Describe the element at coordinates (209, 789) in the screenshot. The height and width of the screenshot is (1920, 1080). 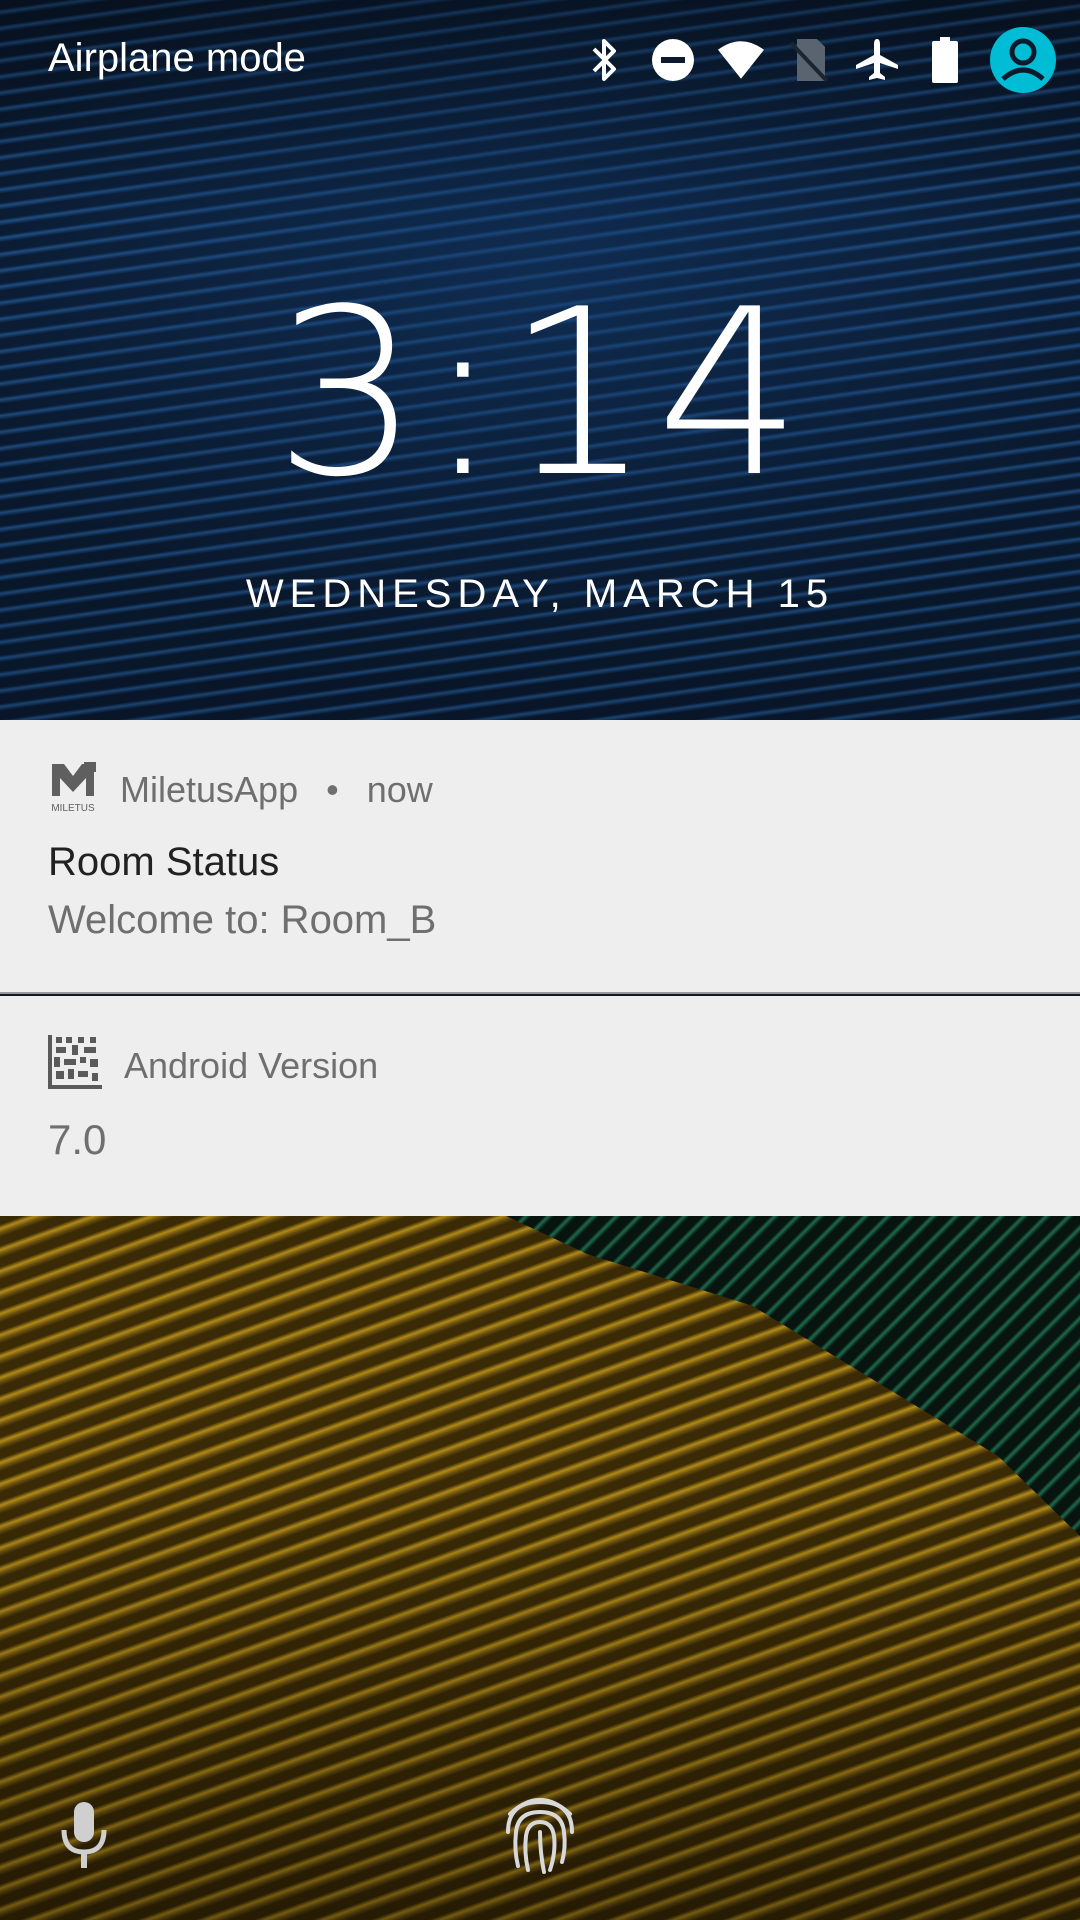
I see `notification-app-name: MiletusApp` at that location.